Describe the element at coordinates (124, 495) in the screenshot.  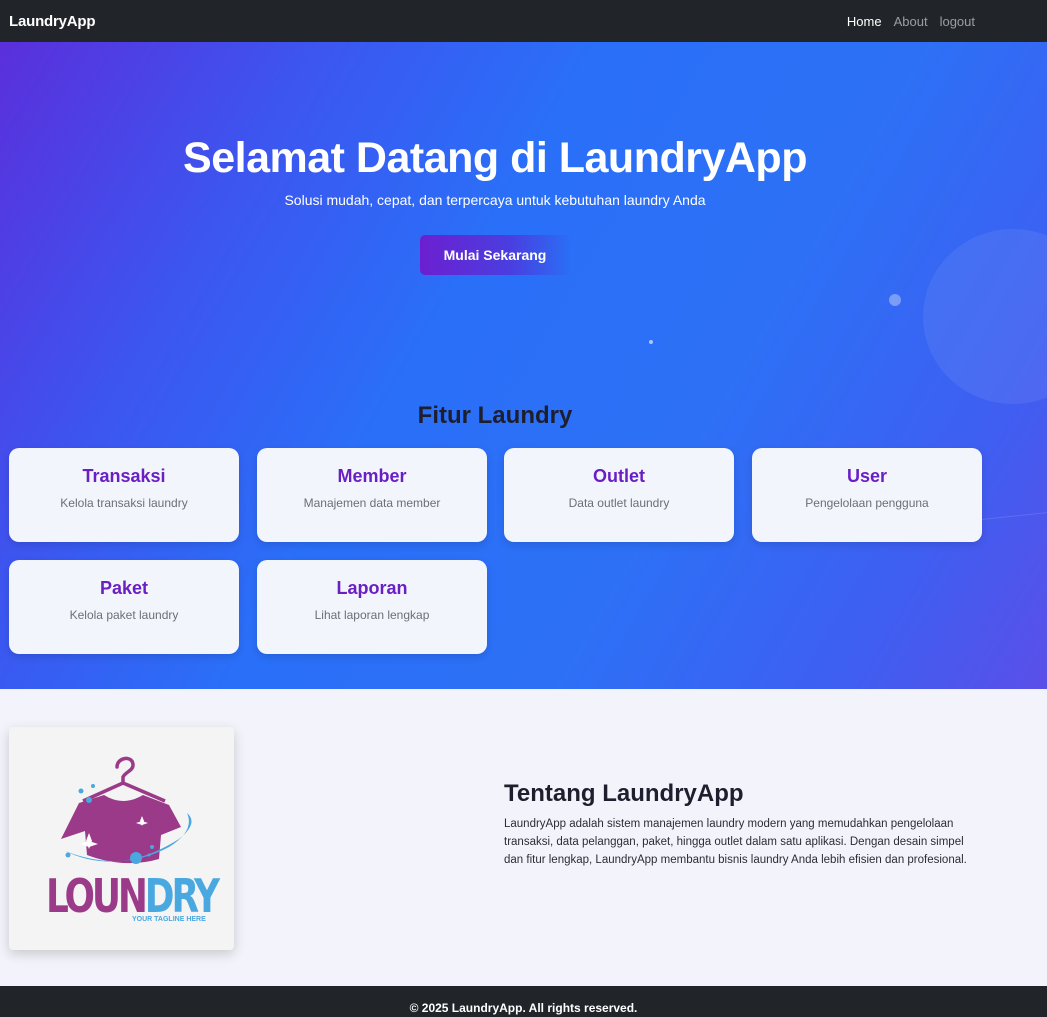
I see `feature-card-transaksi: Transaksi Kelola transaksi laundry` at that location.